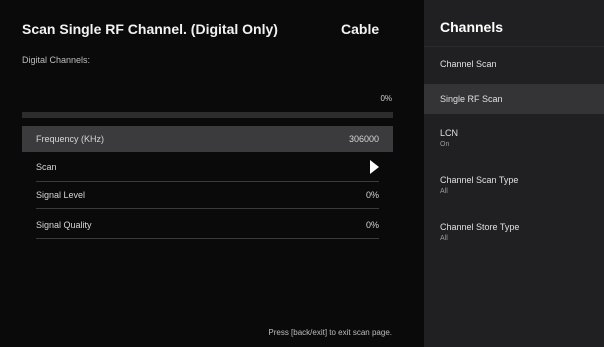  I want to click on play-icon, so click(374, 167).